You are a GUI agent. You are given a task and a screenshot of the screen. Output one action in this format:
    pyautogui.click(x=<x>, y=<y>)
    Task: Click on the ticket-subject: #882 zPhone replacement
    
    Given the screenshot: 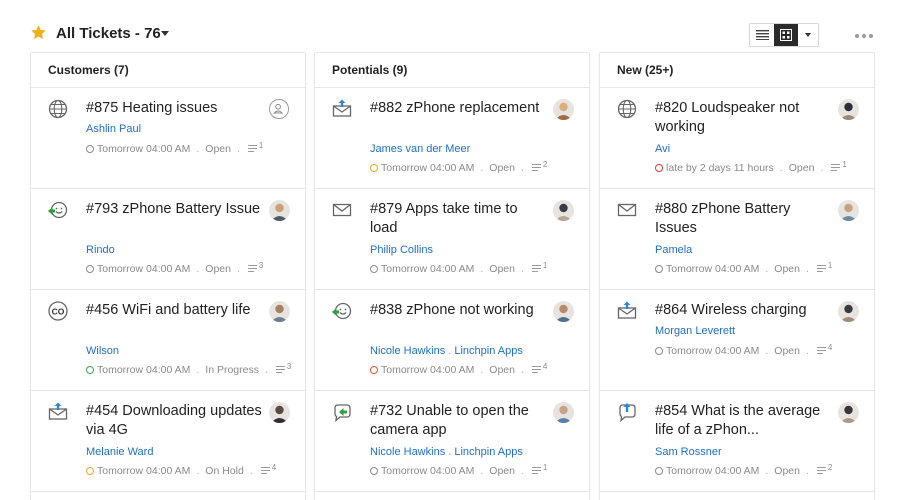 What is the action you would take?
    pyautogui.click(x=459, y=108)
    